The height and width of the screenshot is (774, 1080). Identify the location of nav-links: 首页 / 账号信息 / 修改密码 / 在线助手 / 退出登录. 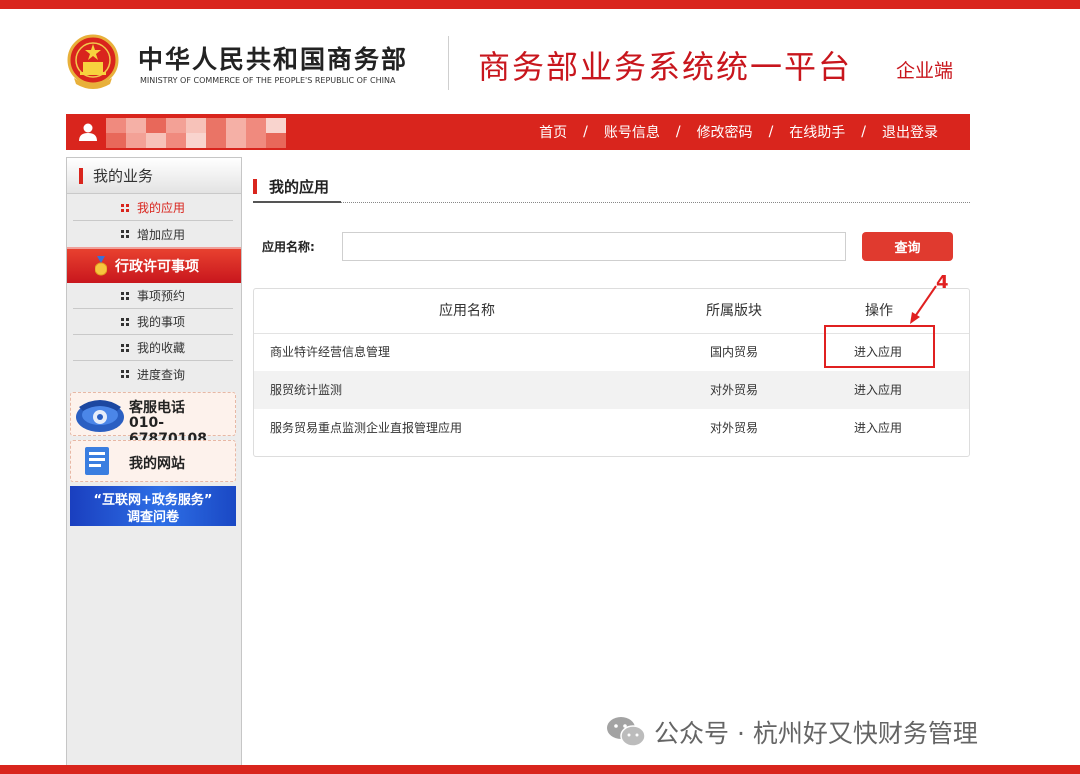
(738, 132).